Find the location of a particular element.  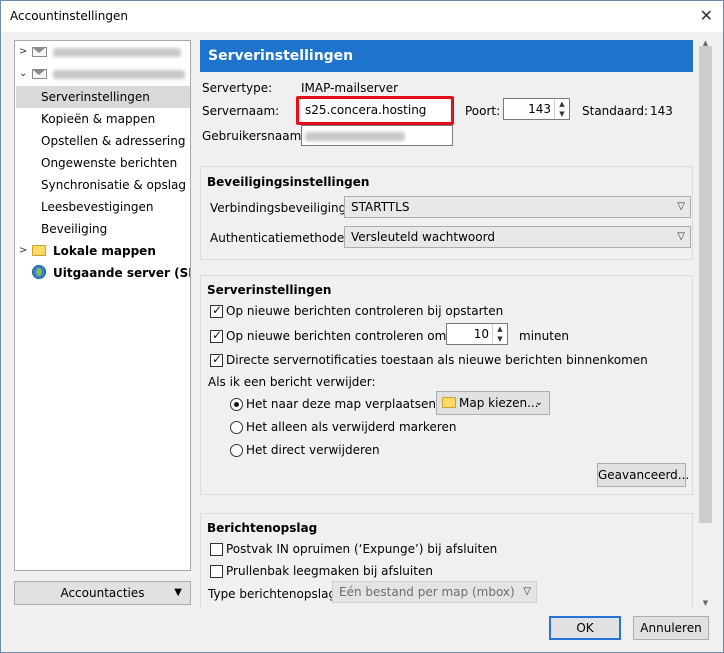

tree-item-lokale-mappen: > Lokale mappen is located at coordinates (102, 251).